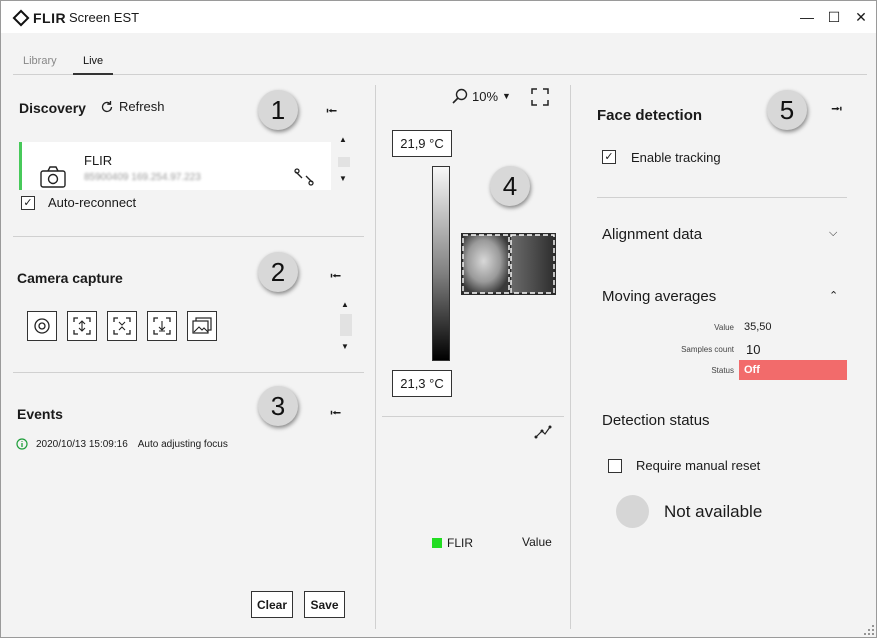  What do you see at coordinates (570, 357) in the screenshot?
I see `column-divider-right` at bounding box center [570, 357].